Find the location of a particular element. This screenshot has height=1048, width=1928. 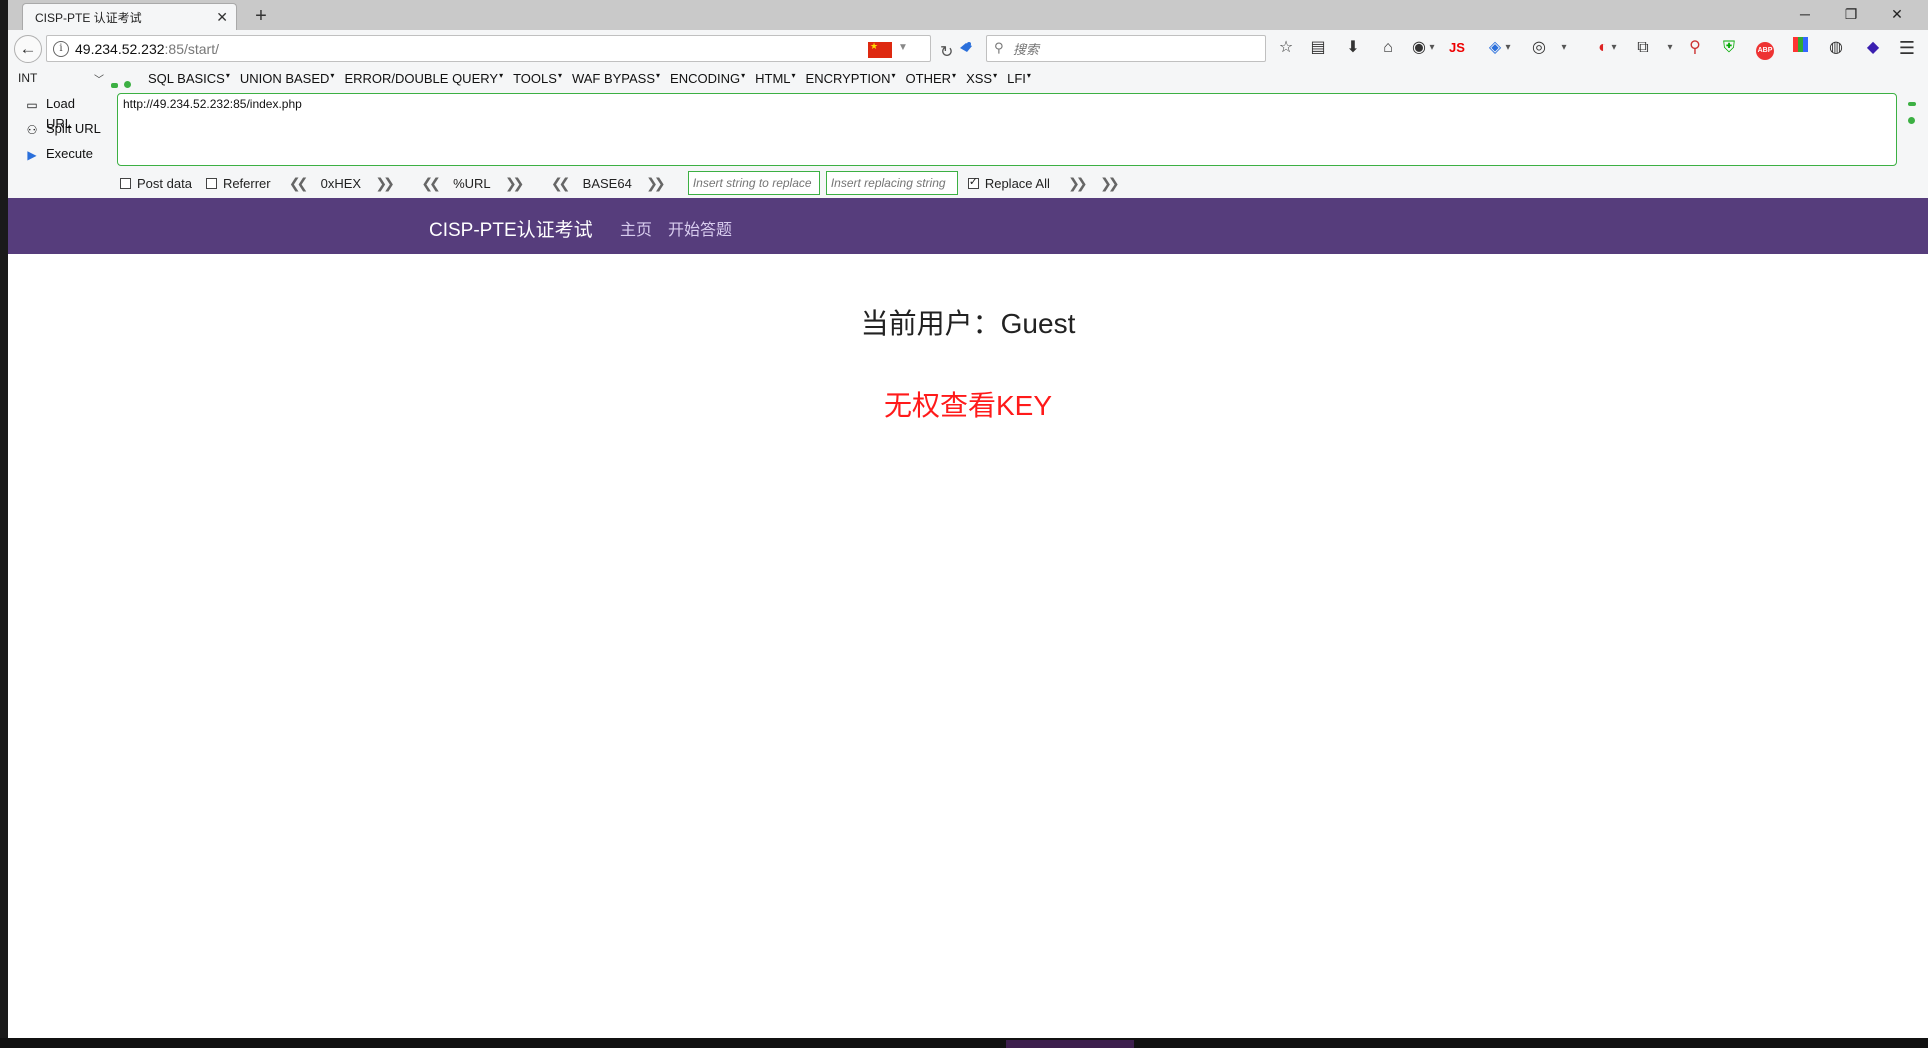

execute-button: ▶ Execute is located at coordinates (60, 156).